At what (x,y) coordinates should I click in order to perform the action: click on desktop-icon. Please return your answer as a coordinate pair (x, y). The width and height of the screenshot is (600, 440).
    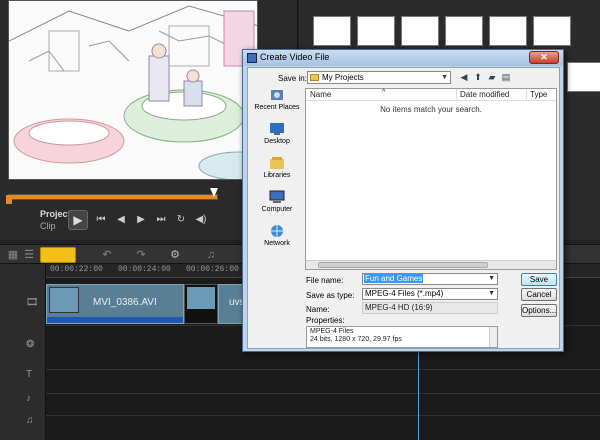
    Looking at the image, I should click on (277, 129).